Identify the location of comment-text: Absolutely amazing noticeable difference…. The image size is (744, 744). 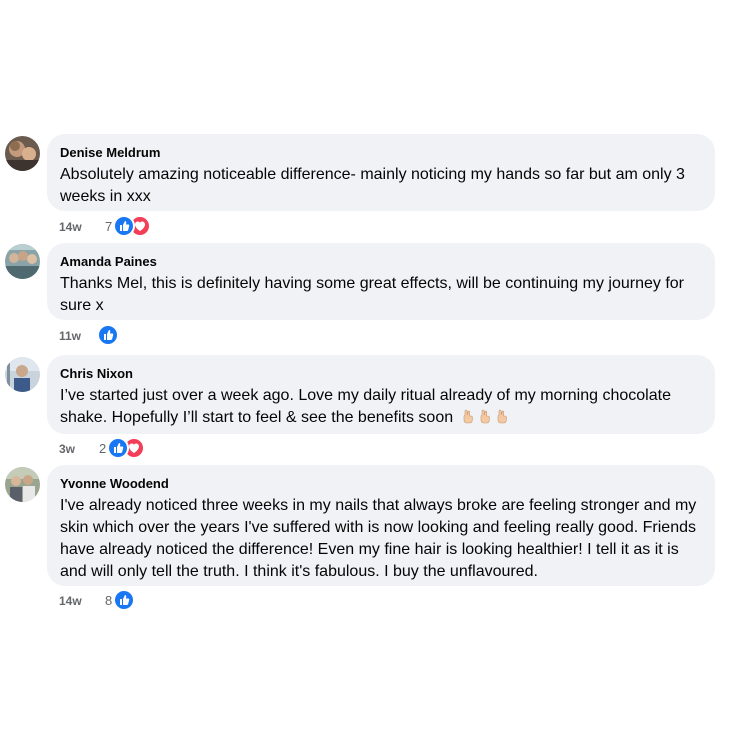
(372, 185).